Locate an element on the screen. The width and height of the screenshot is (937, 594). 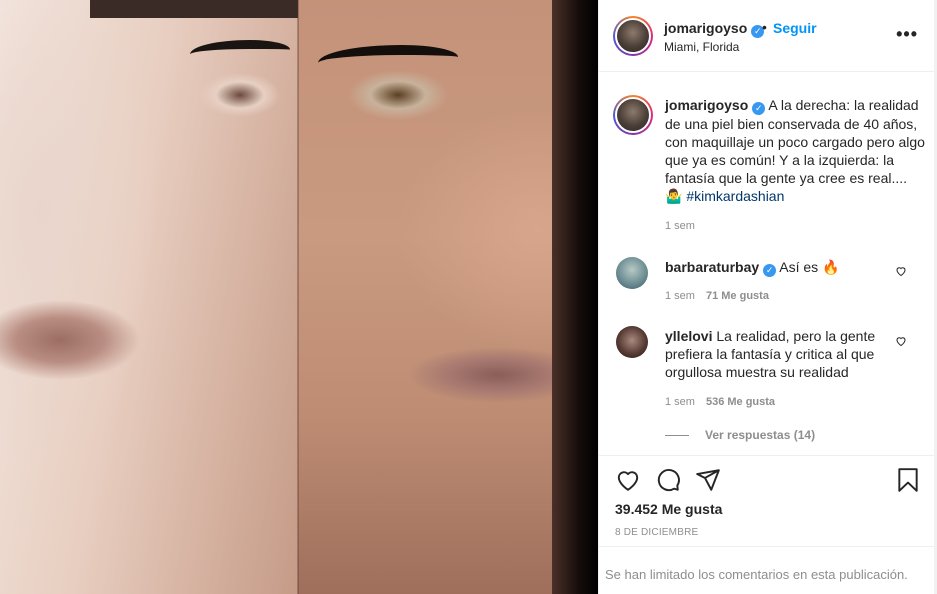
replies-line is located at coordinates (677, 436).